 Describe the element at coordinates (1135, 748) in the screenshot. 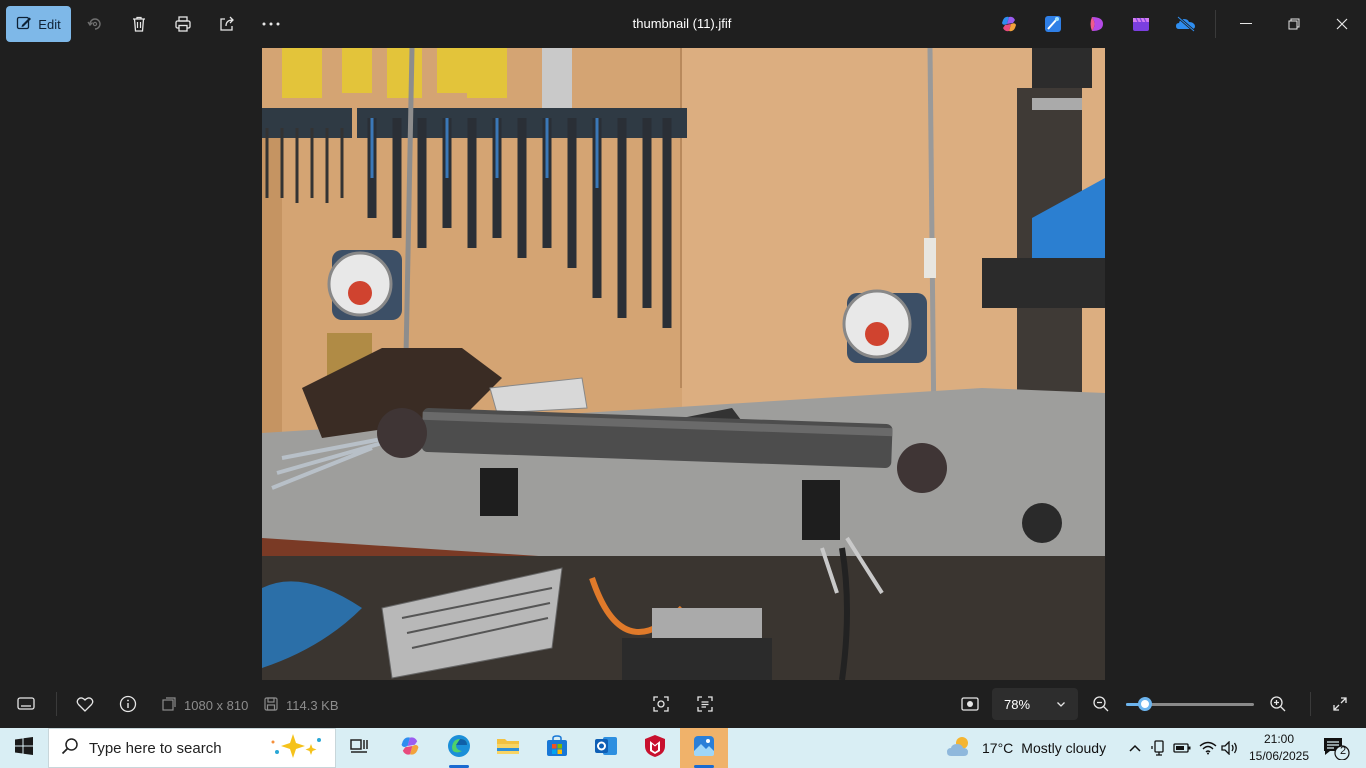

I see `show-hidden-icons-chevron-up-icon` at that location.